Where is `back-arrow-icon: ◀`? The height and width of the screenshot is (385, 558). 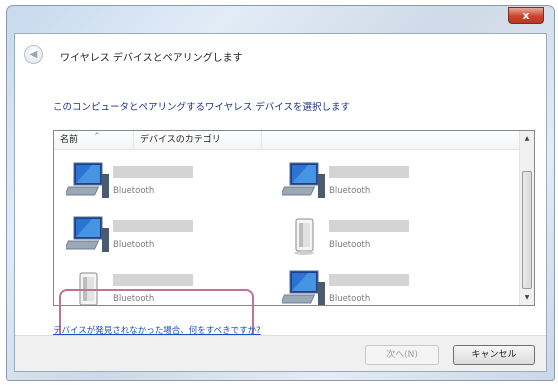
back-arrow-icon: ◀ is located at coordinates (33, 54).